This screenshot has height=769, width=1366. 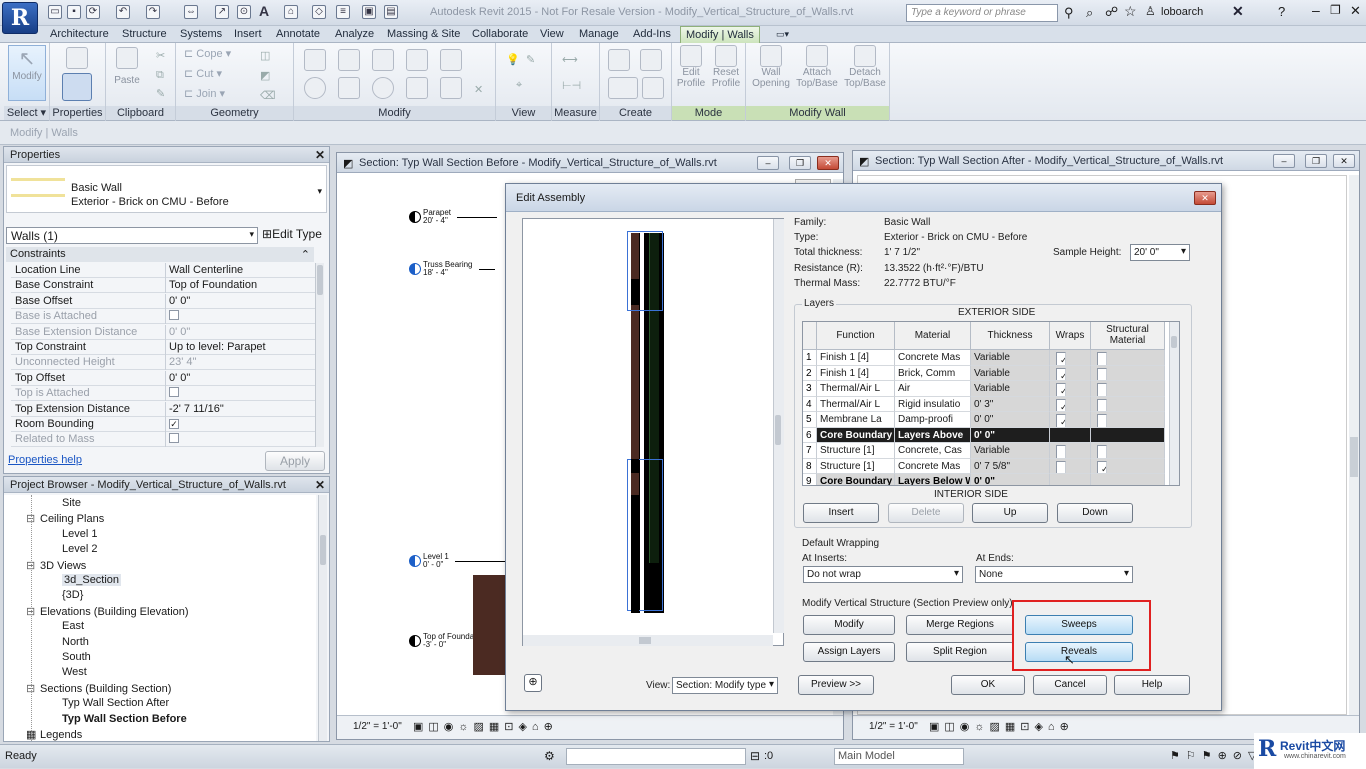 What do you see at coordinates (241, 394) in the screenshot?
I see `property-value` at bounding box center [241, 394].